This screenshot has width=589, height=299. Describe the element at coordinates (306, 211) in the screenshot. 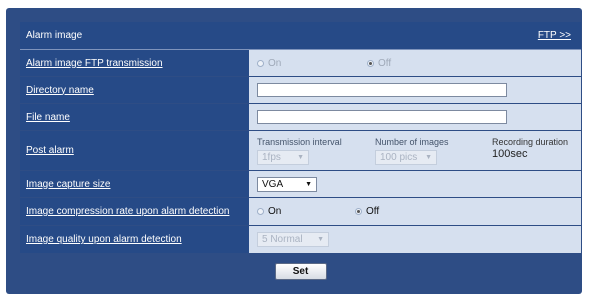

I see `compression-on-radio: On` at that location.